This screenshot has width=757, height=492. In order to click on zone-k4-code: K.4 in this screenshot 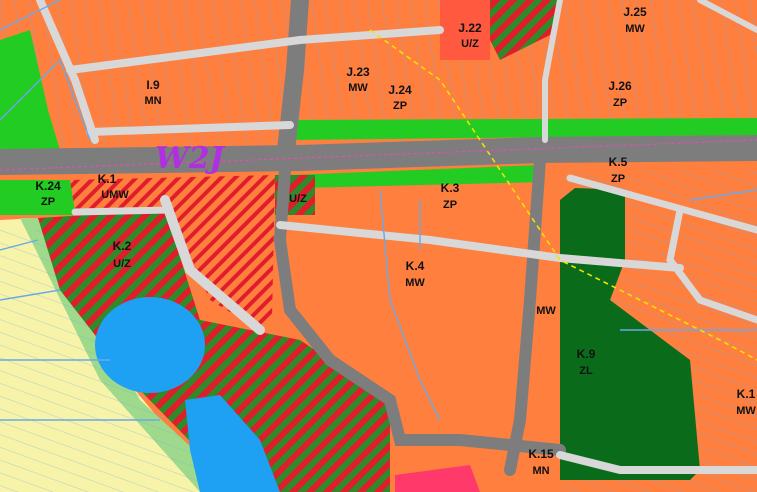, I will do `click(415, 266)`.